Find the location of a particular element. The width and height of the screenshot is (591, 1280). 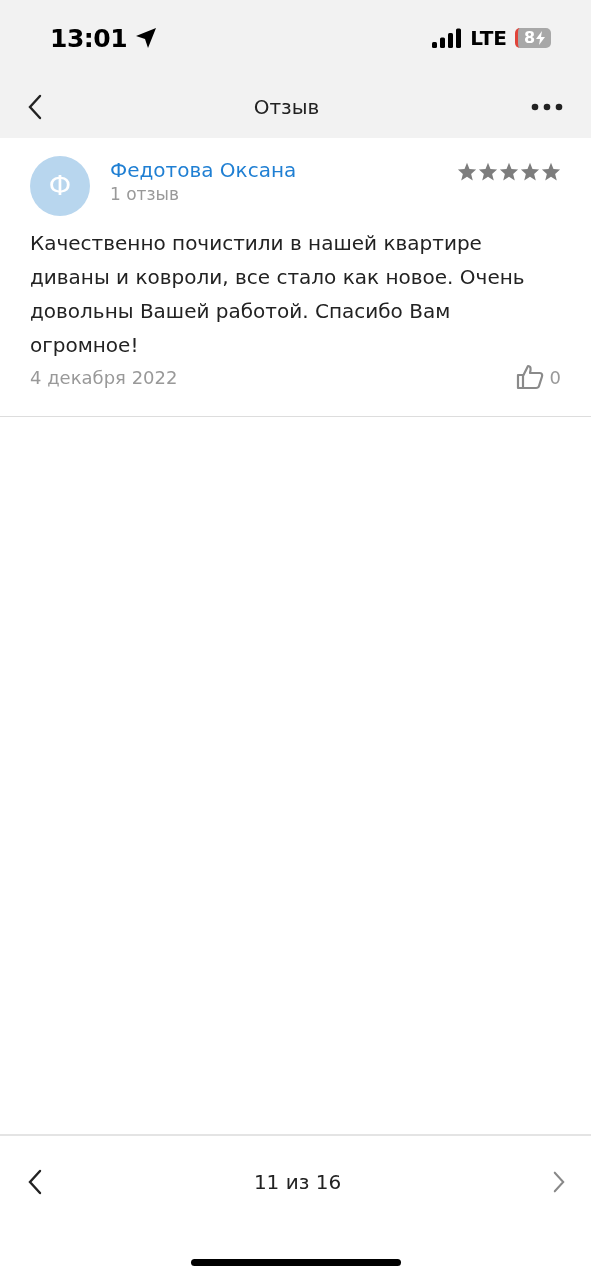

page-counter: 11 из 16 is located at coordinates (297, 1182).